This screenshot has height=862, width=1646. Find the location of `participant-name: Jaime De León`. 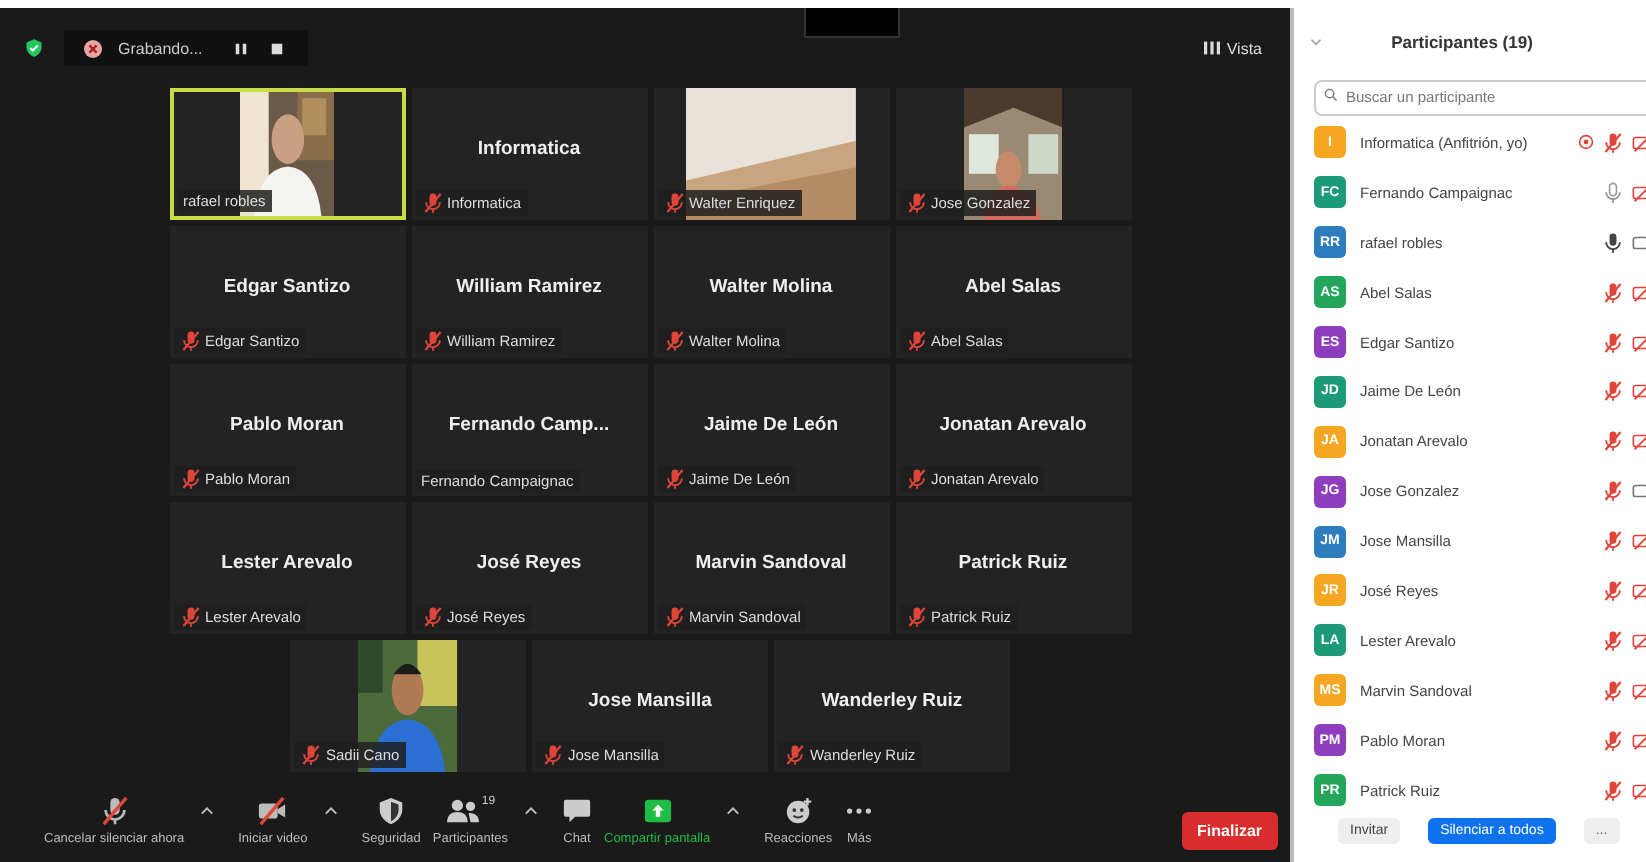

participant-name: Jaime De León is located at coordinates (771, 424).